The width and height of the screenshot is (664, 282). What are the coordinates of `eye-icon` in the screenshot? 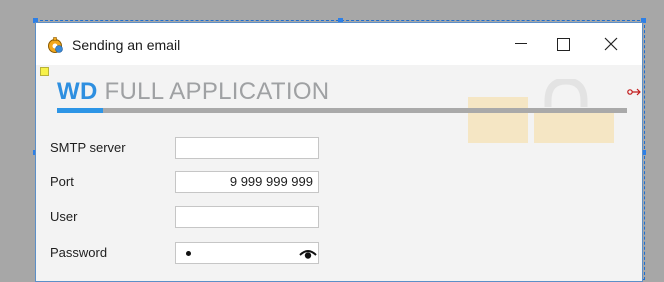 It's located at (308, 254).